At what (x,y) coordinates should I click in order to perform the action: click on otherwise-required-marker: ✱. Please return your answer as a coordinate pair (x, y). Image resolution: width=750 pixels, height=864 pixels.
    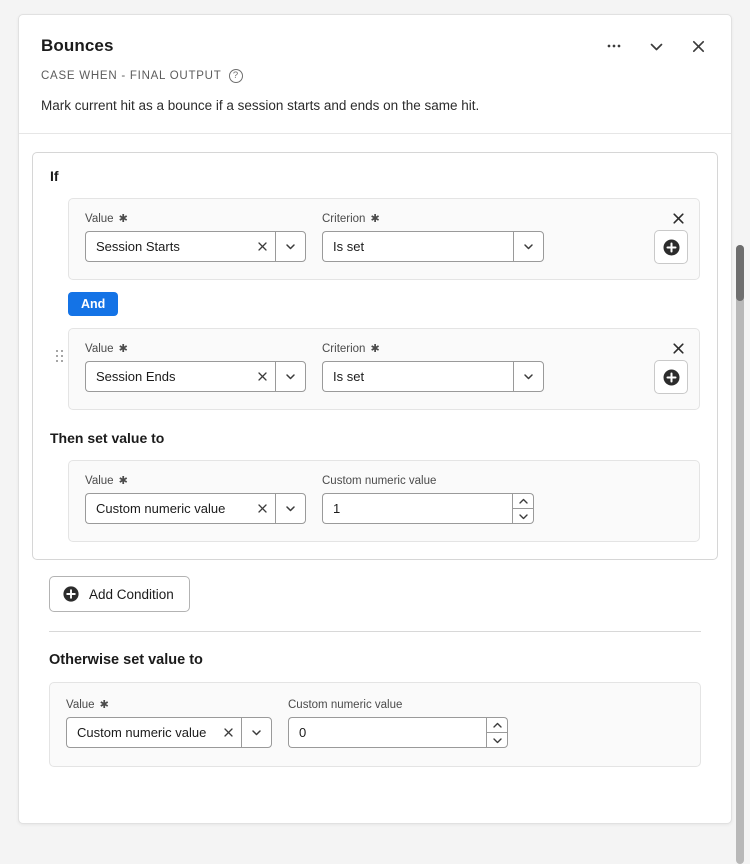
    Looking at the image, I should click on (104, 704).